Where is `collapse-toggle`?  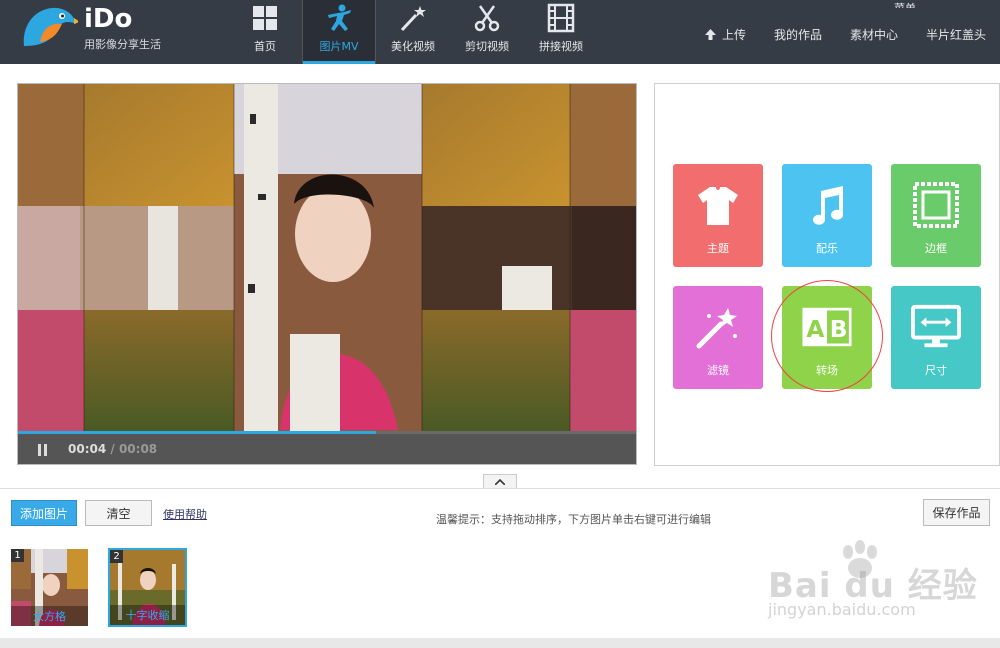 collapse-toggle is located at coordinates (500, 481).